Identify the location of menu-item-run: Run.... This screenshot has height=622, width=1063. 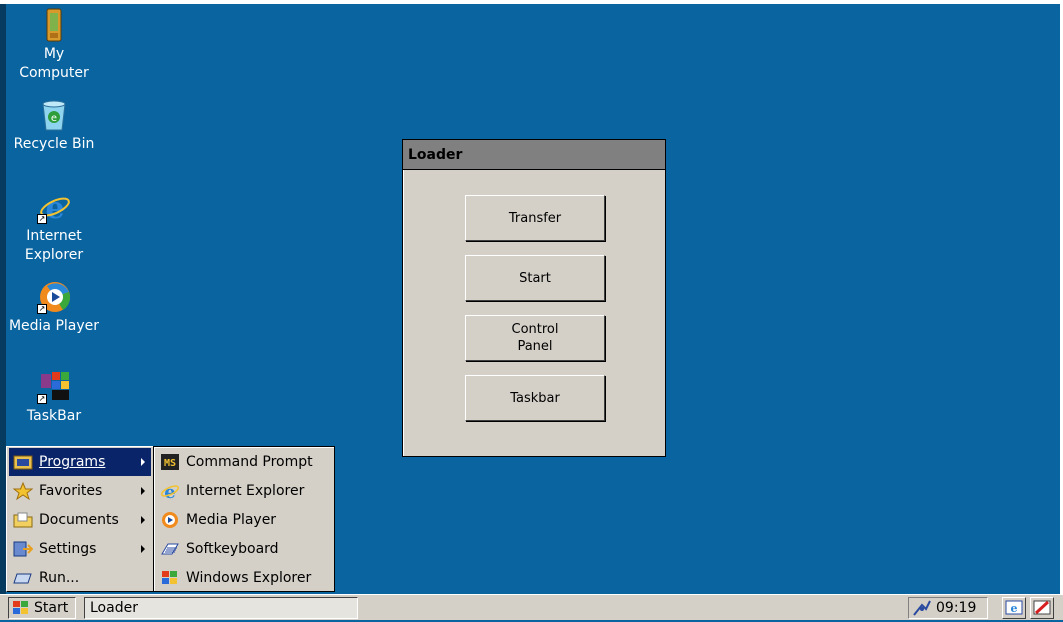
(80, 578).